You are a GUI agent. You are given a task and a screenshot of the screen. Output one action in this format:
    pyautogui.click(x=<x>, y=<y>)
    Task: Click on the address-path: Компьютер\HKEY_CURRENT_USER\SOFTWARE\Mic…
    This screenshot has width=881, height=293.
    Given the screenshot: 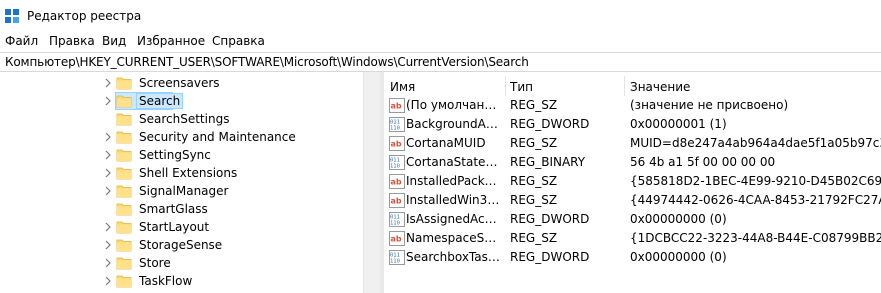 What is the action you would take?
    pyautogui.click(x=267, y=62)
    